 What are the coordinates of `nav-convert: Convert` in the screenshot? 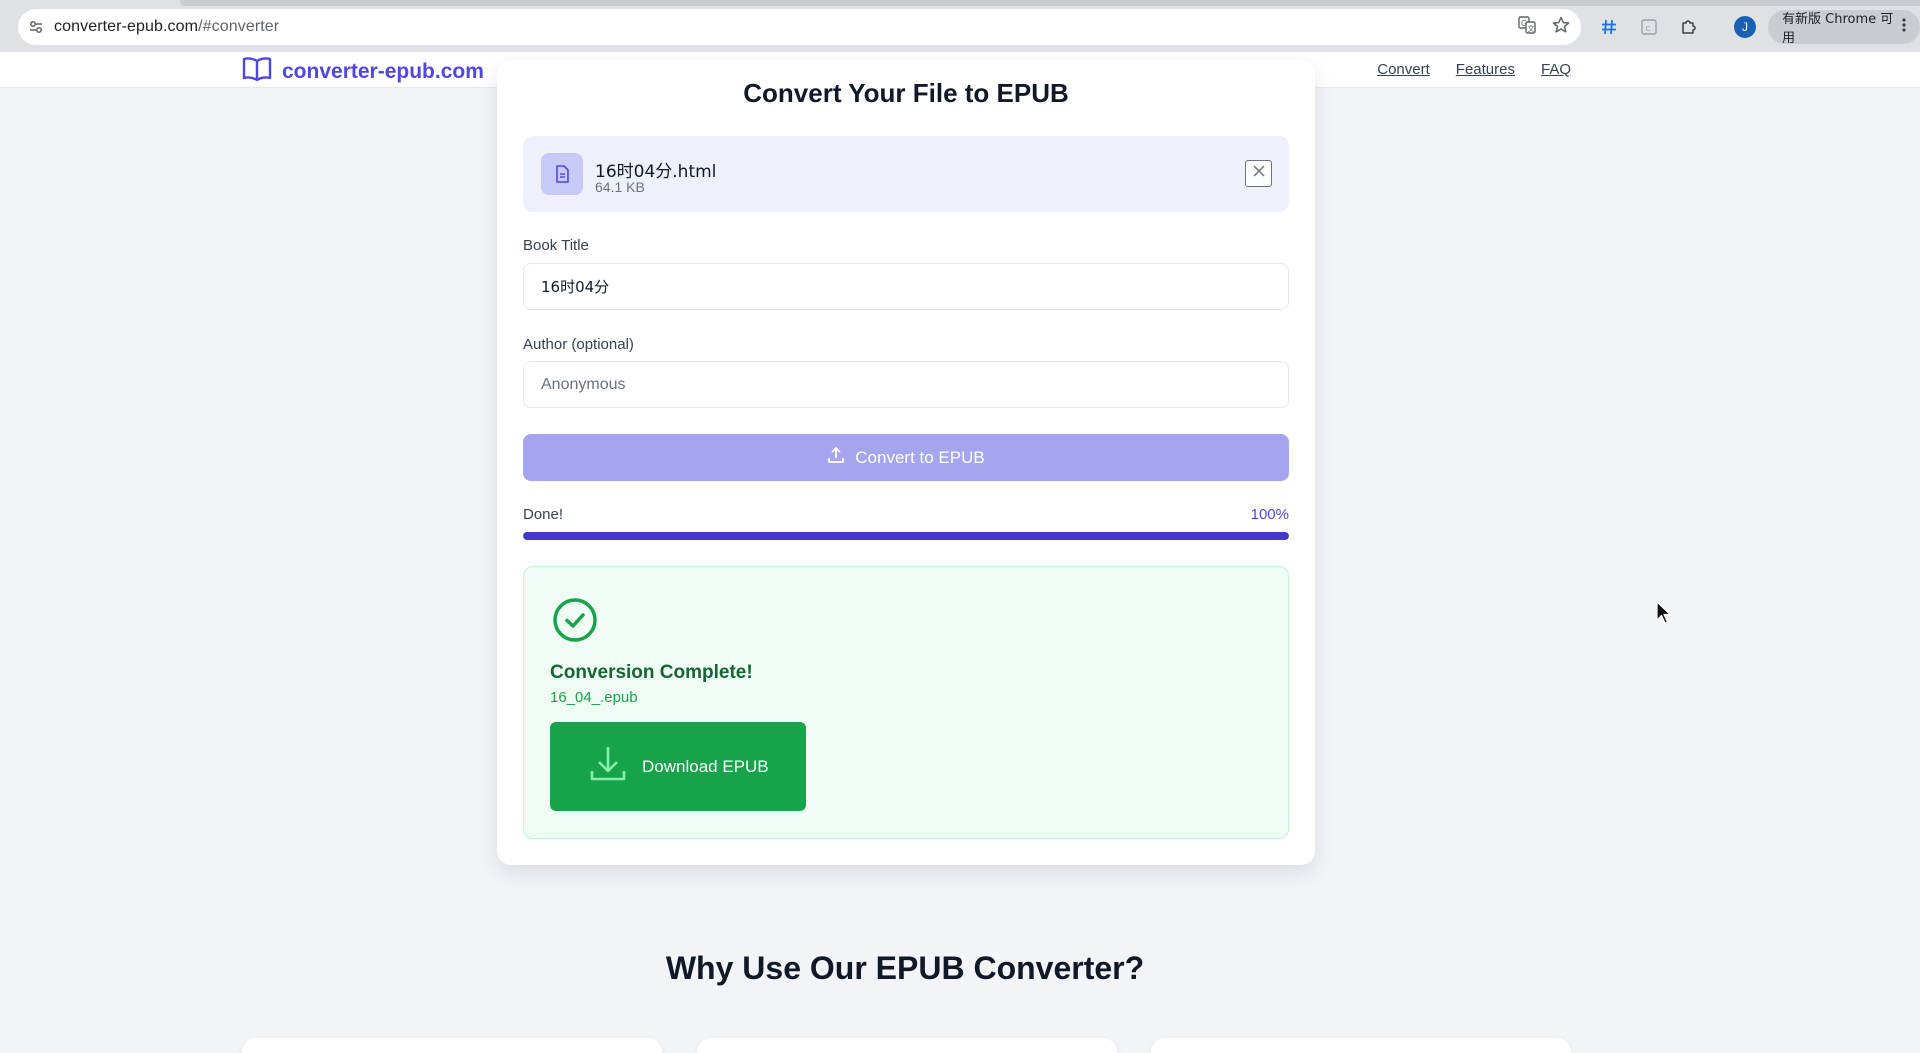 It's located at (1403, 69).